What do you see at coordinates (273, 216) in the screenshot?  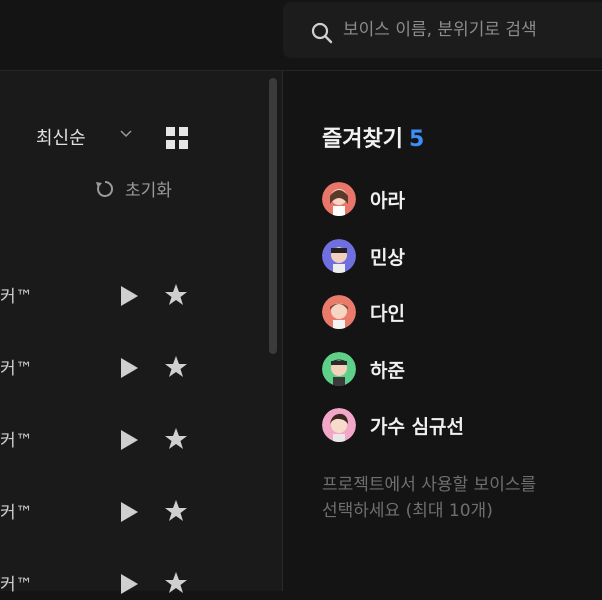 I see `scrollbar` at bounding box center [273, 216].